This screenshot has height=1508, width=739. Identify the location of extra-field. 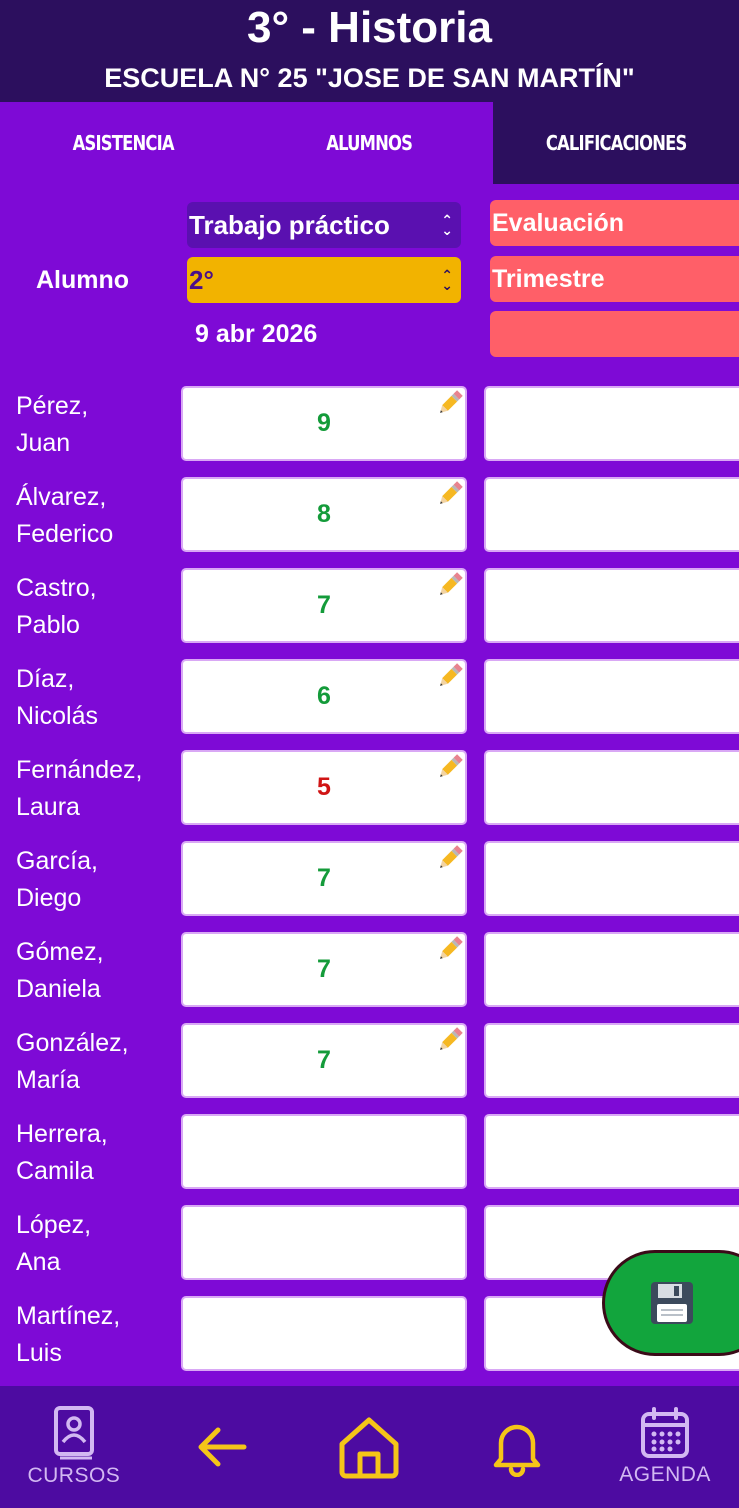
(614, 334).